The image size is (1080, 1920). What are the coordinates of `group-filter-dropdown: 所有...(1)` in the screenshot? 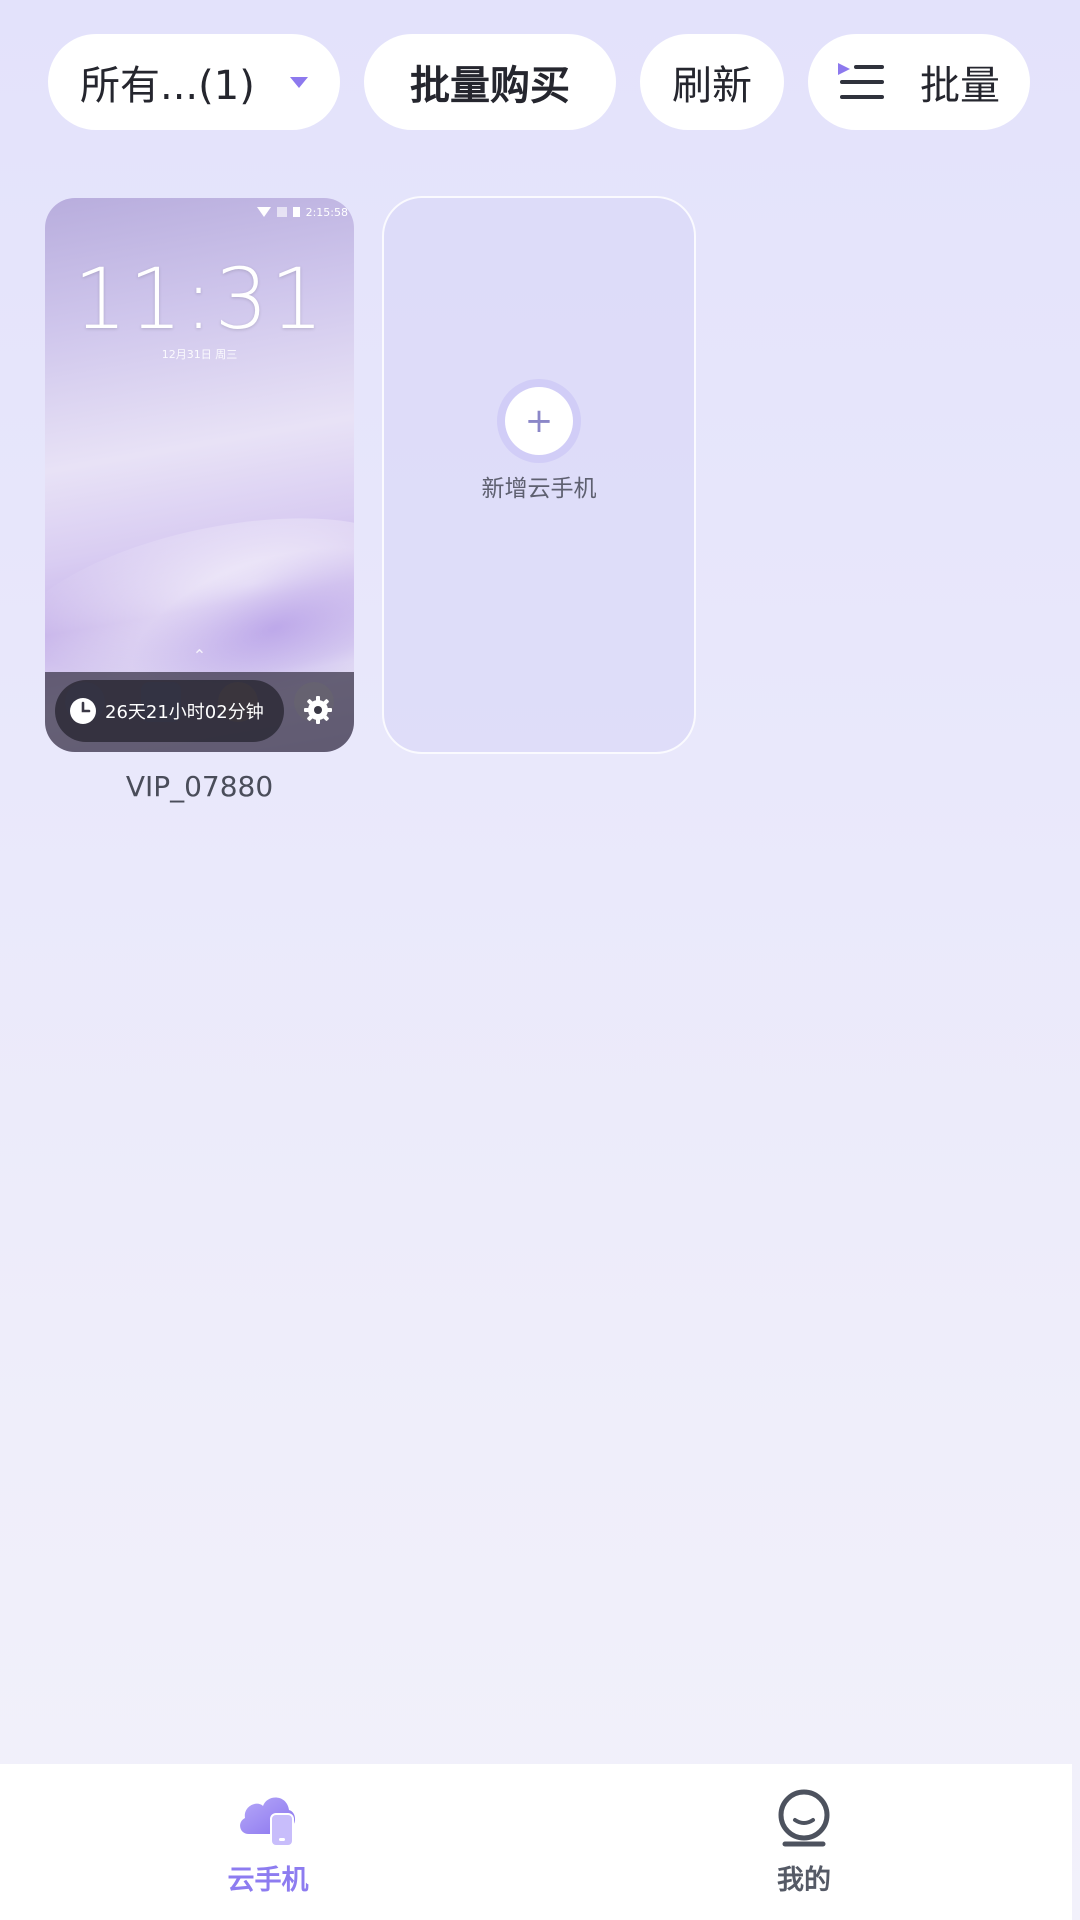 It's located at (194, 82).